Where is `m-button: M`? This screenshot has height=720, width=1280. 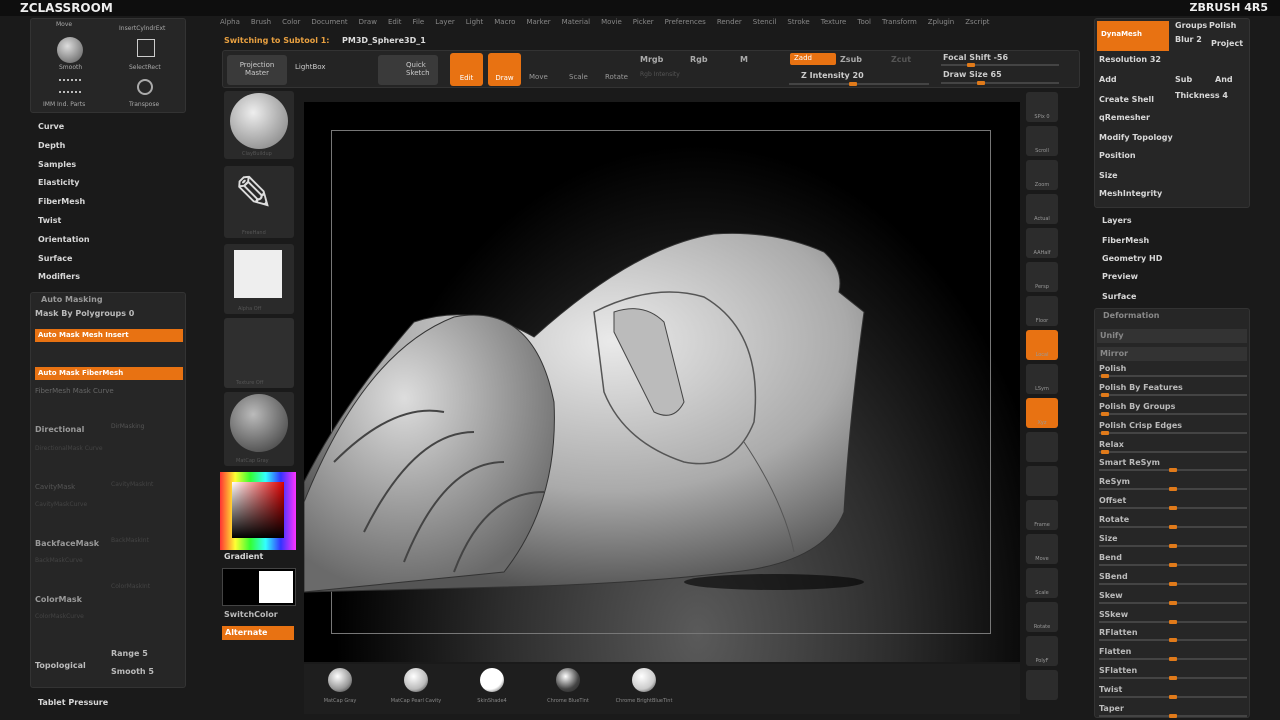
m-button: M is located at coordinates (744, 59).